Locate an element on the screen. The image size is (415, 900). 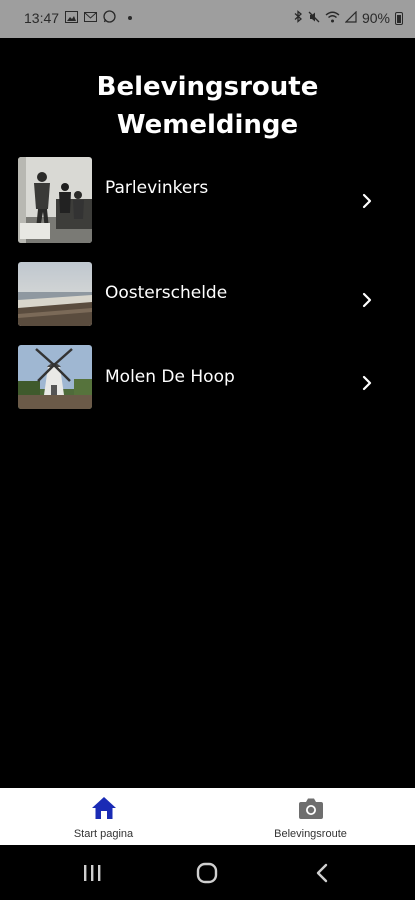
list-item-parlevinkers: Parlevinkers is located at coordinates (208, 200).